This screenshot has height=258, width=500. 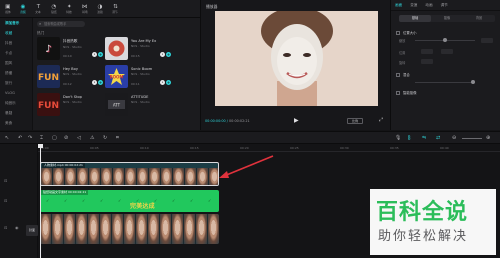 What do you see at coordinates (398, 5) in the screenshot?
I see `tab-picture: 画面` at bounding box center [398, 5].